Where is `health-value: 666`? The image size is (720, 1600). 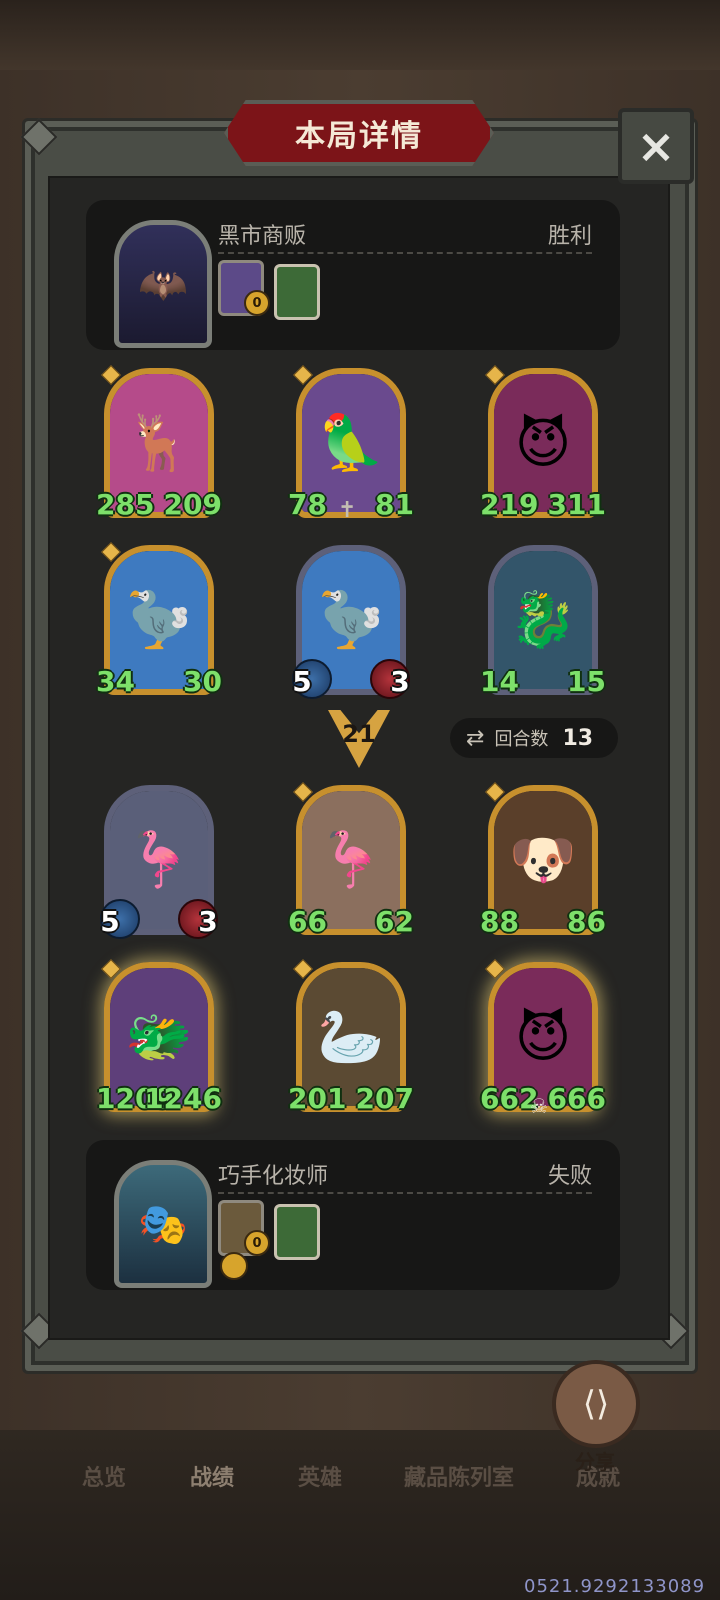
health-value: 666 is located at coordinates (576, 1098).